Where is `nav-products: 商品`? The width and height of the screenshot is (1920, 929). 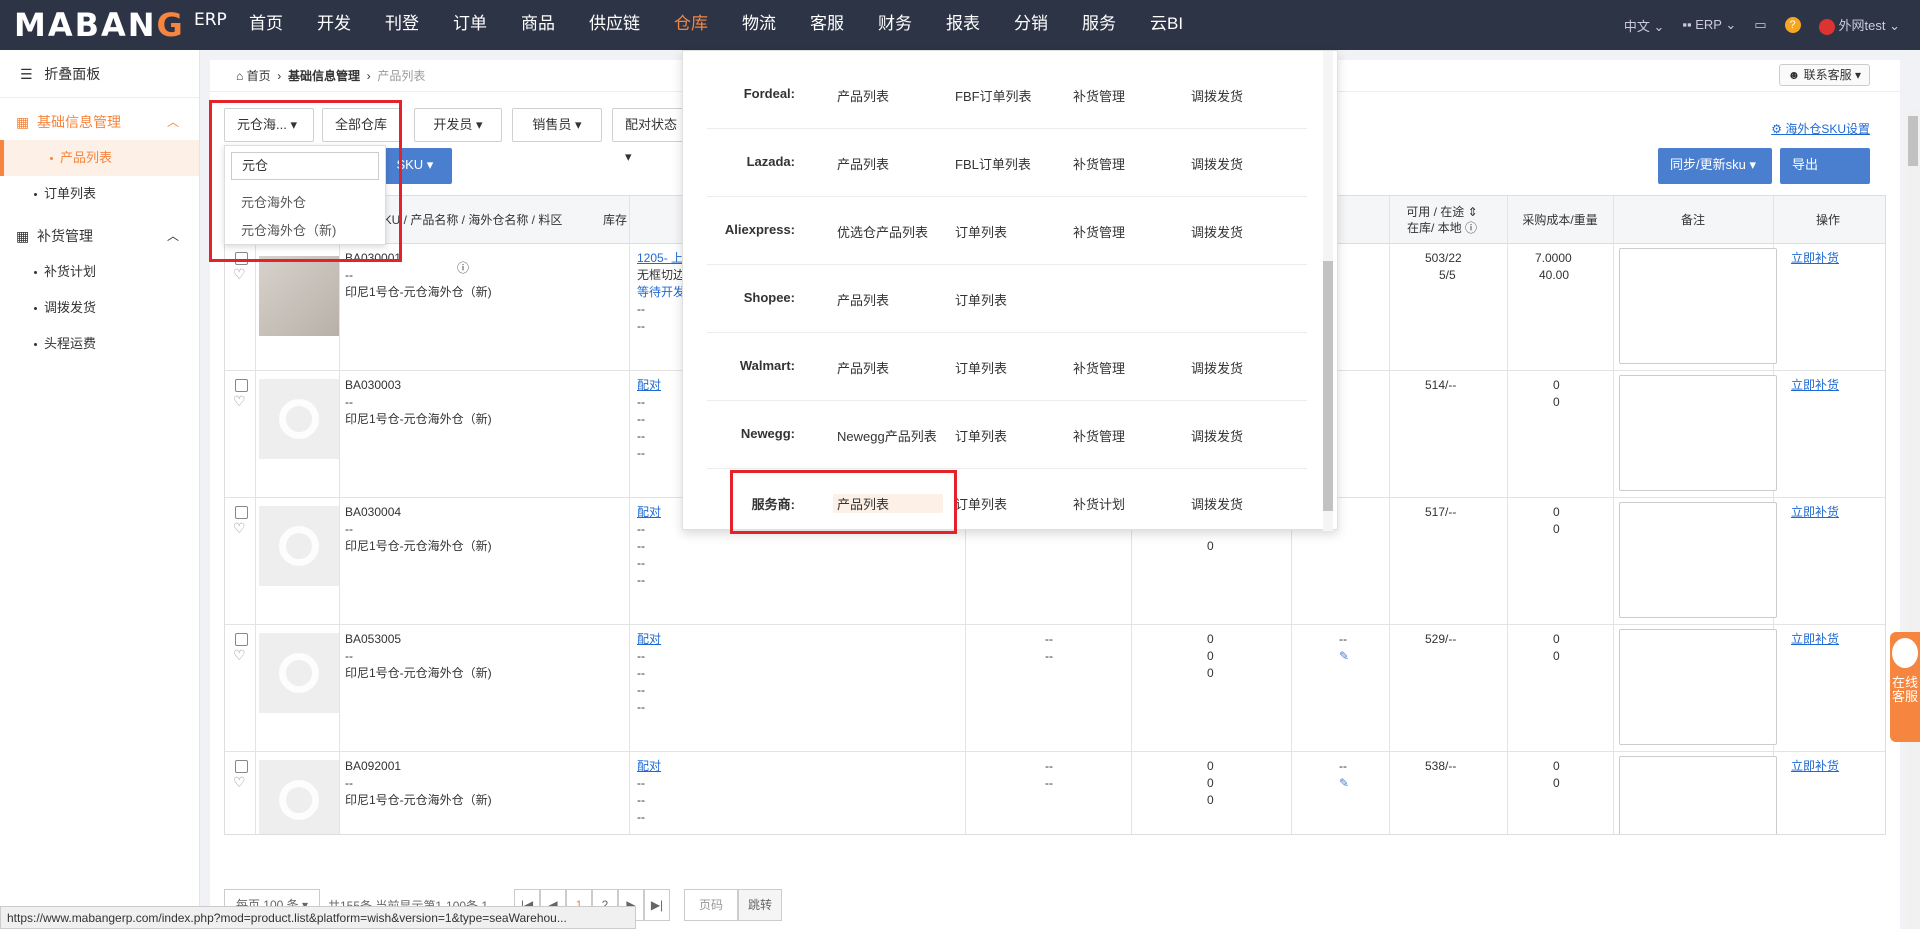 nav-products: 商品 is located at coordinates (538, 25).